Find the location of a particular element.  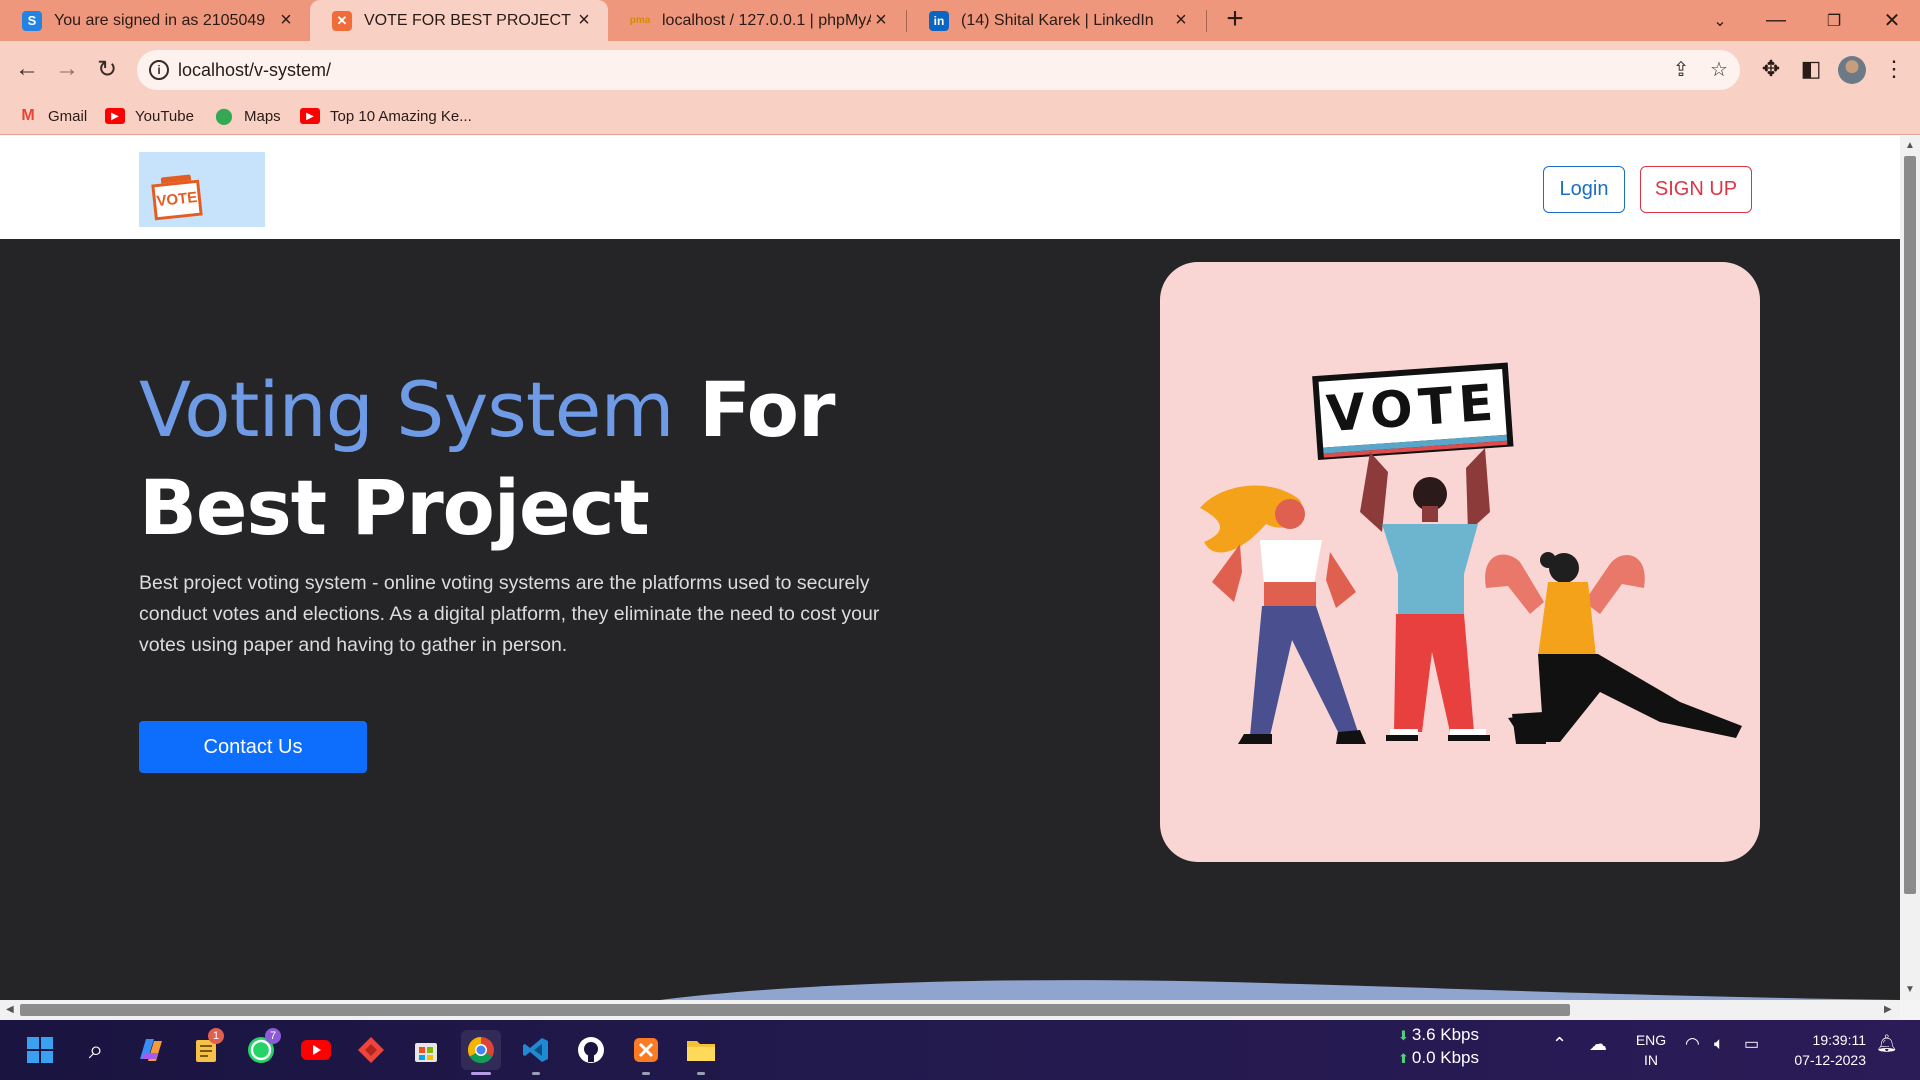

network-speed-widget: ⬇ 3.6 Kbps ⬆ 0.0 Kbps is located at coordinates (1438, 1047).